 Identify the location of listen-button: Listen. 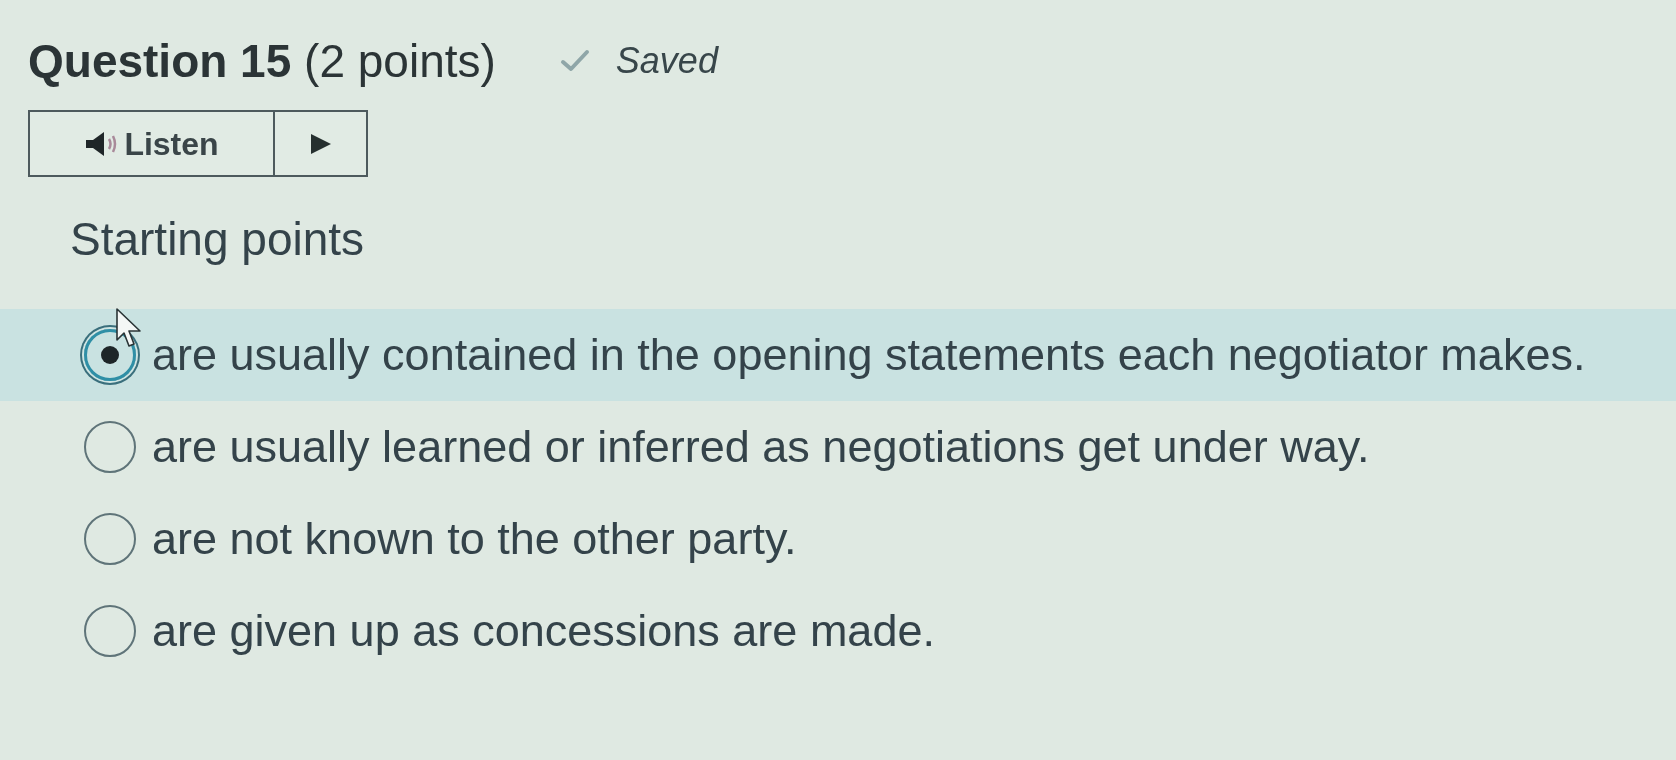
(151, 143).